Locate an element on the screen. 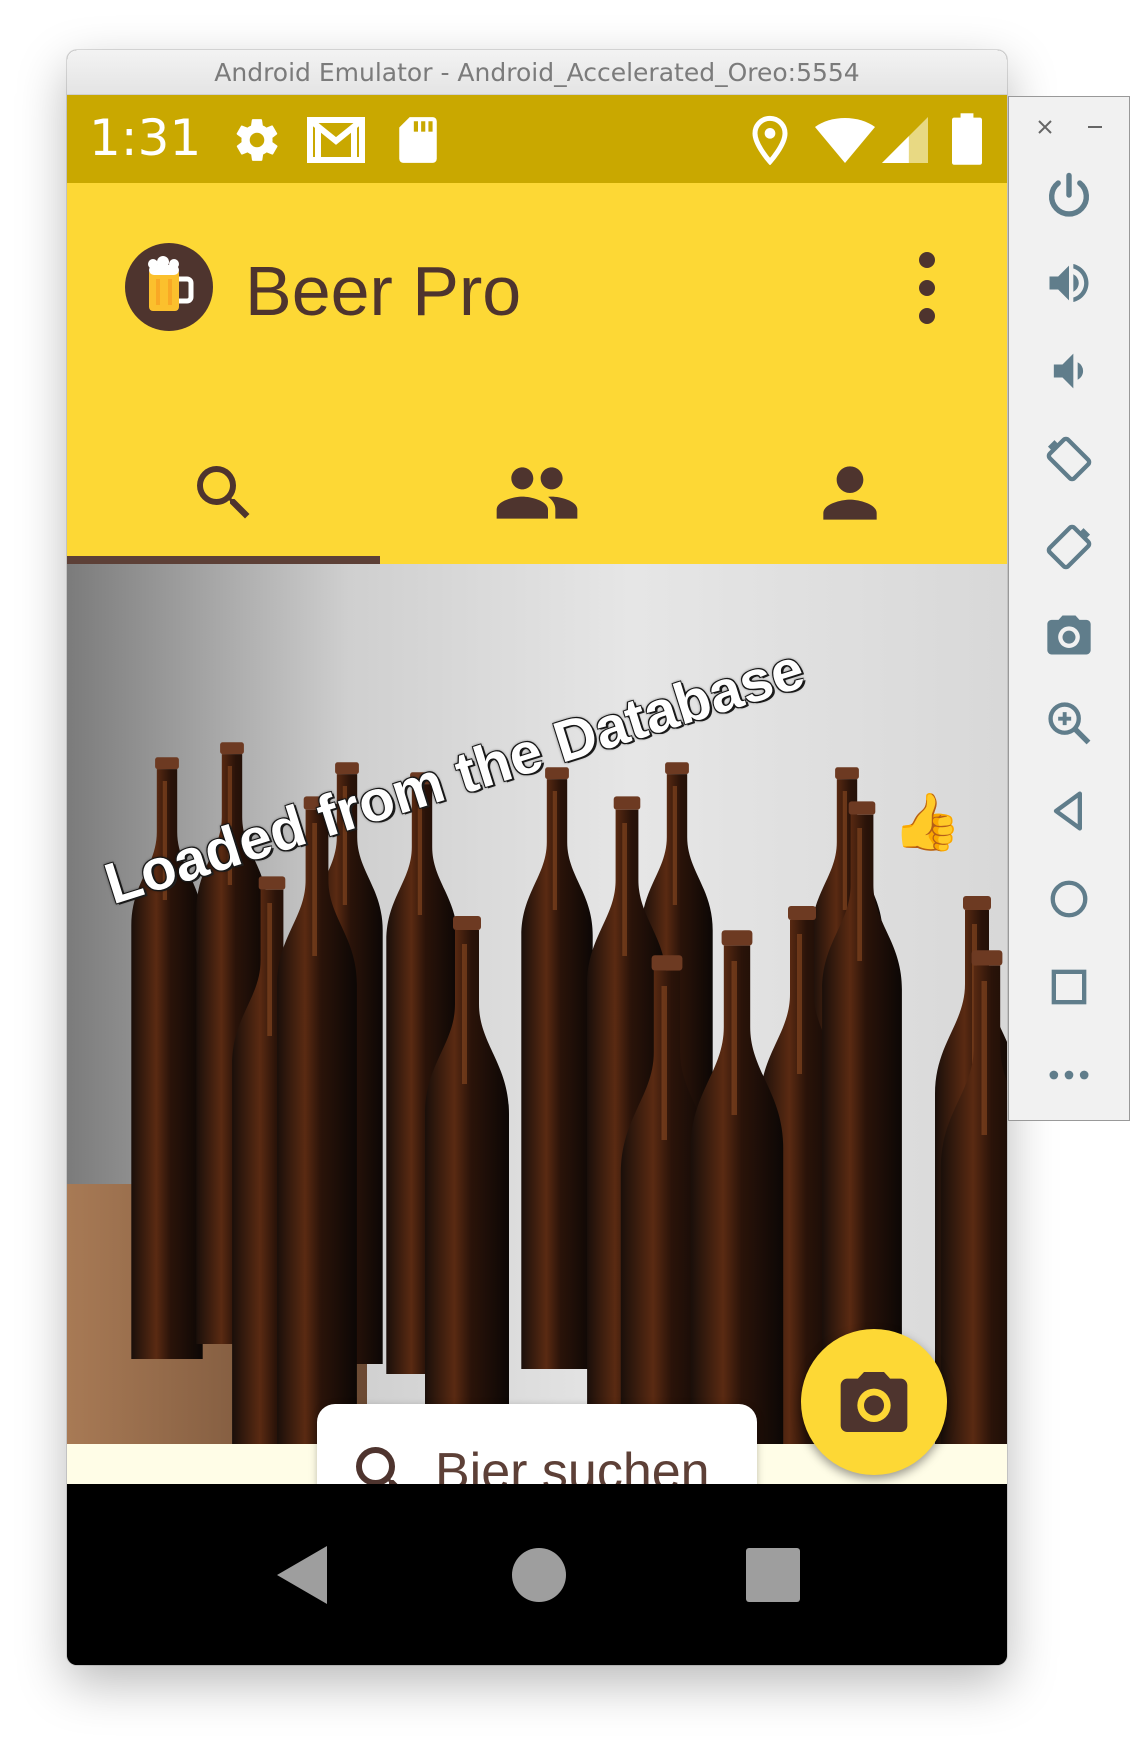 Image resolution: width=1136 pixels, height=1758 pixels. tab-profile is located at coordinates (849, 493).